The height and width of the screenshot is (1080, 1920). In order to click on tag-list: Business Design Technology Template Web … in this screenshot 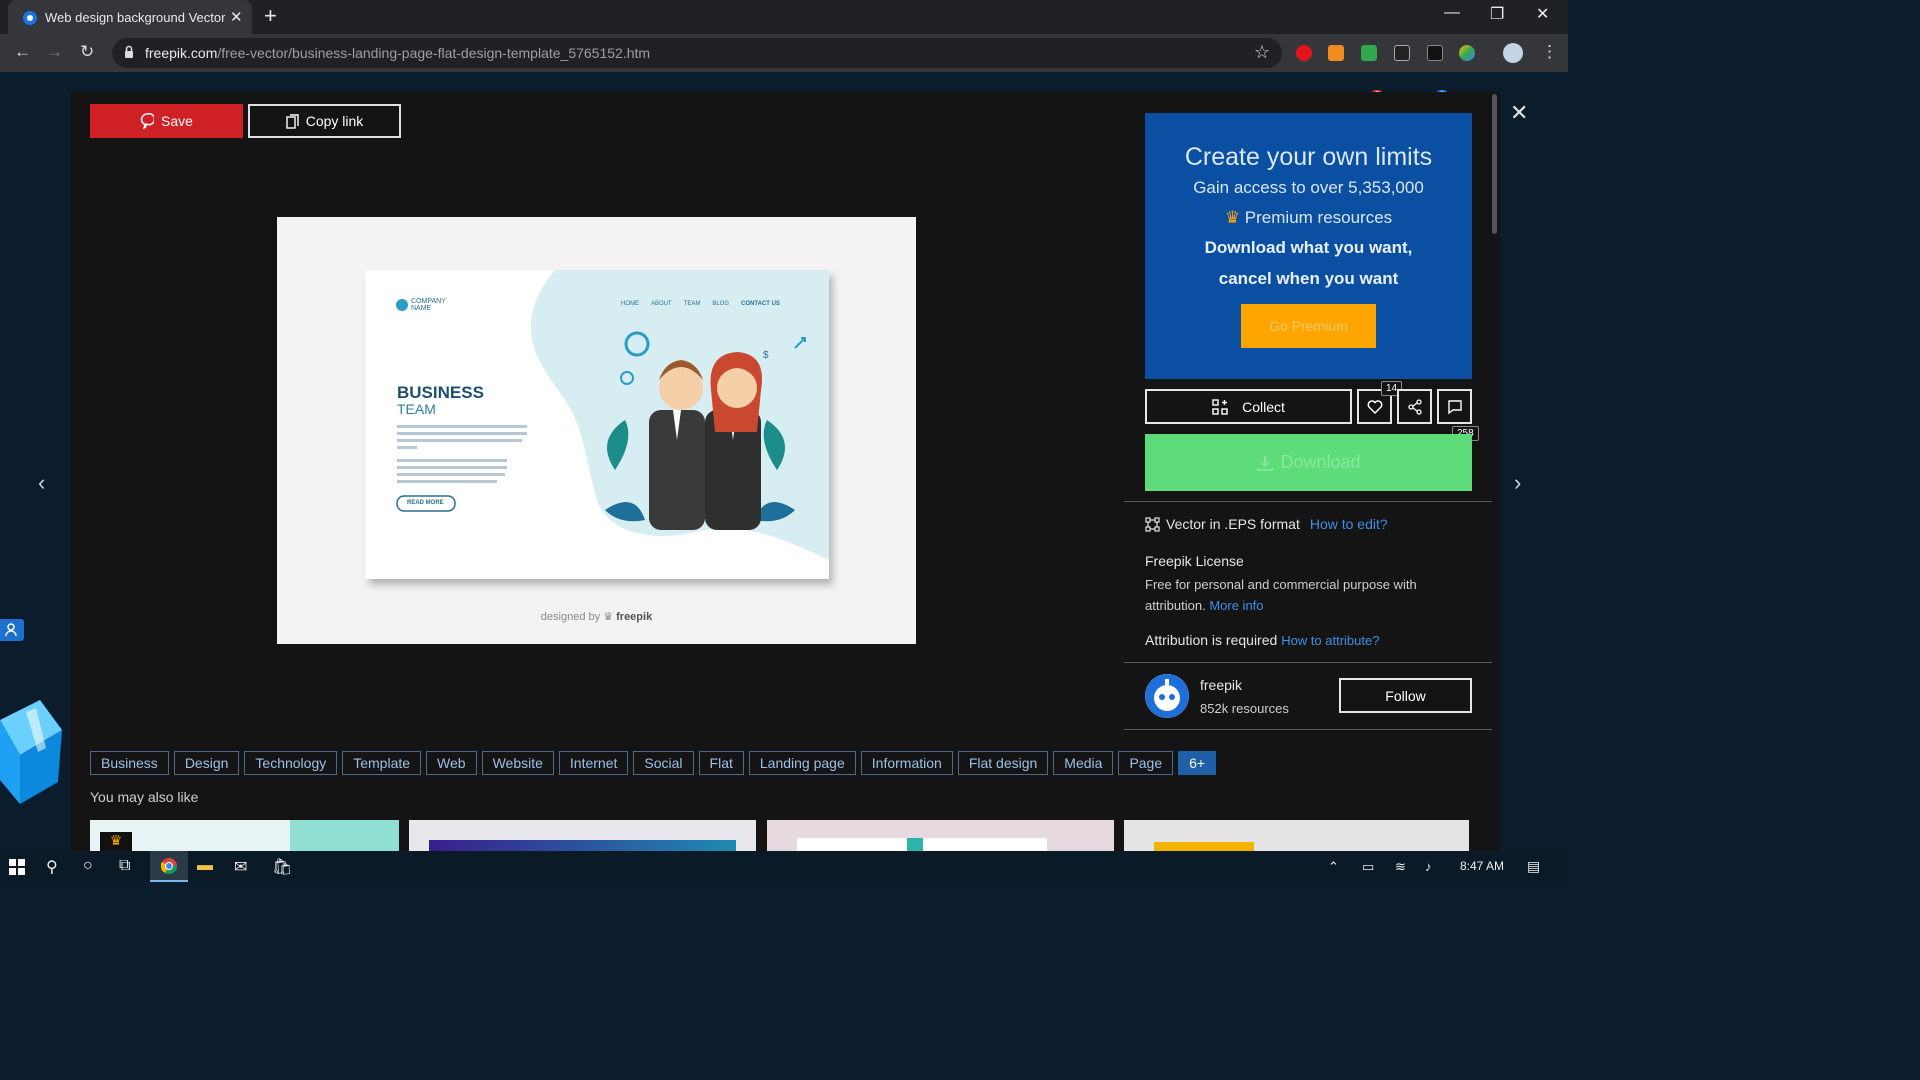, I will do `click(653, 763)`.